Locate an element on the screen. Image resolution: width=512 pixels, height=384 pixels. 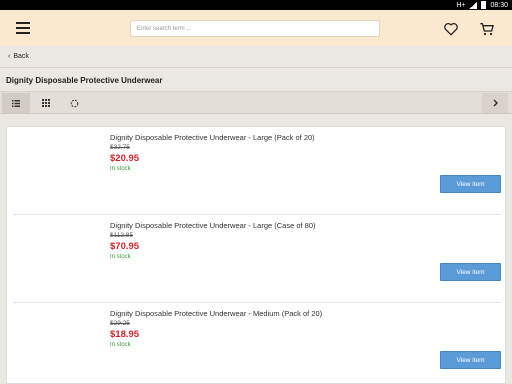
back-bar: ‹ Back is located at coordinates (256, 57).